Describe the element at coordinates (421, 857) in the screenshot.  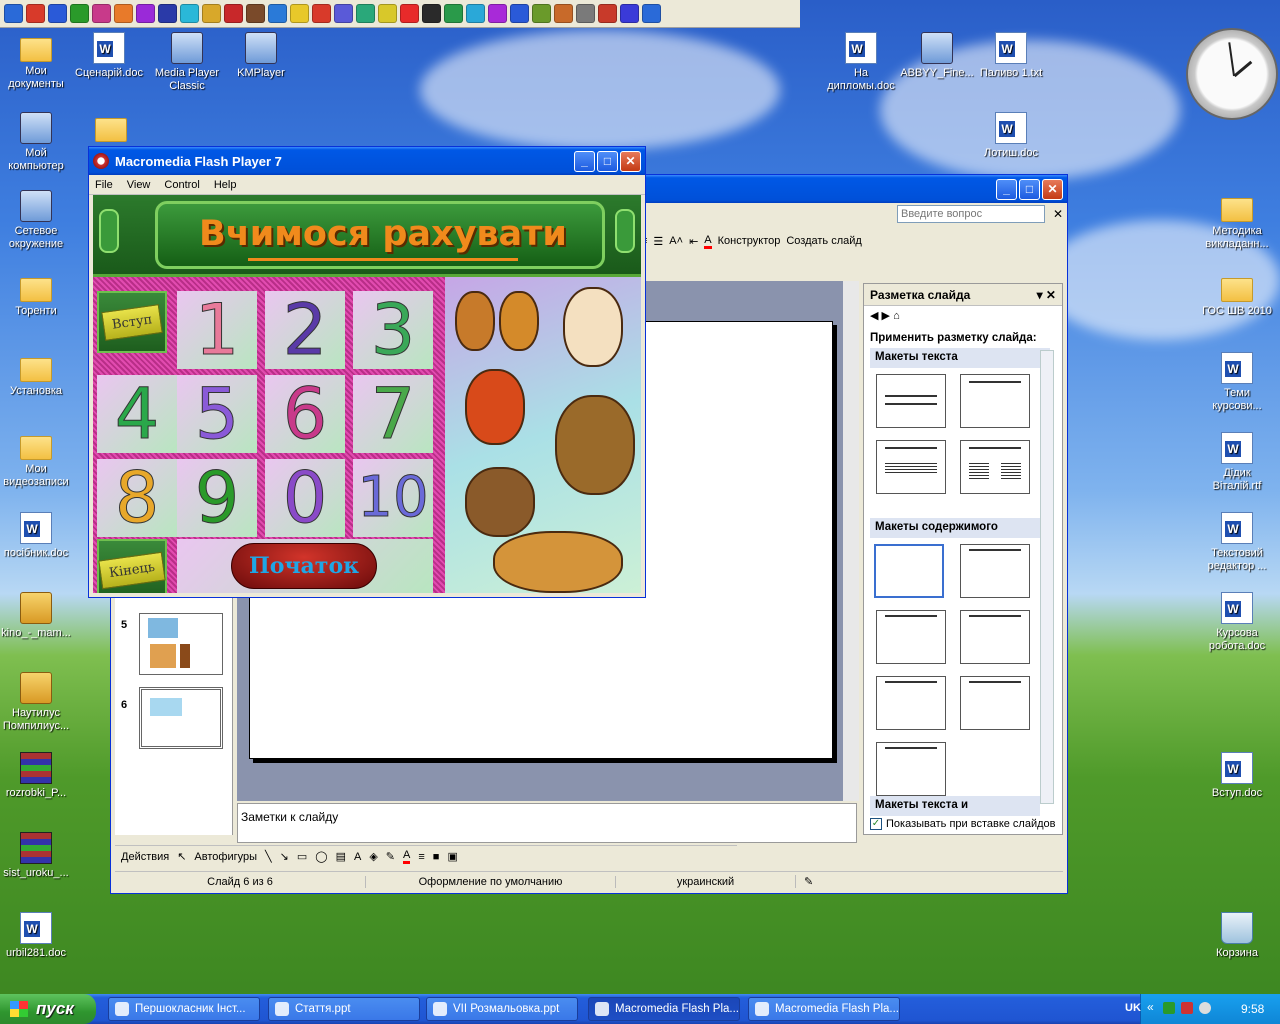
I see `line-style-icon: ≡` at that location.